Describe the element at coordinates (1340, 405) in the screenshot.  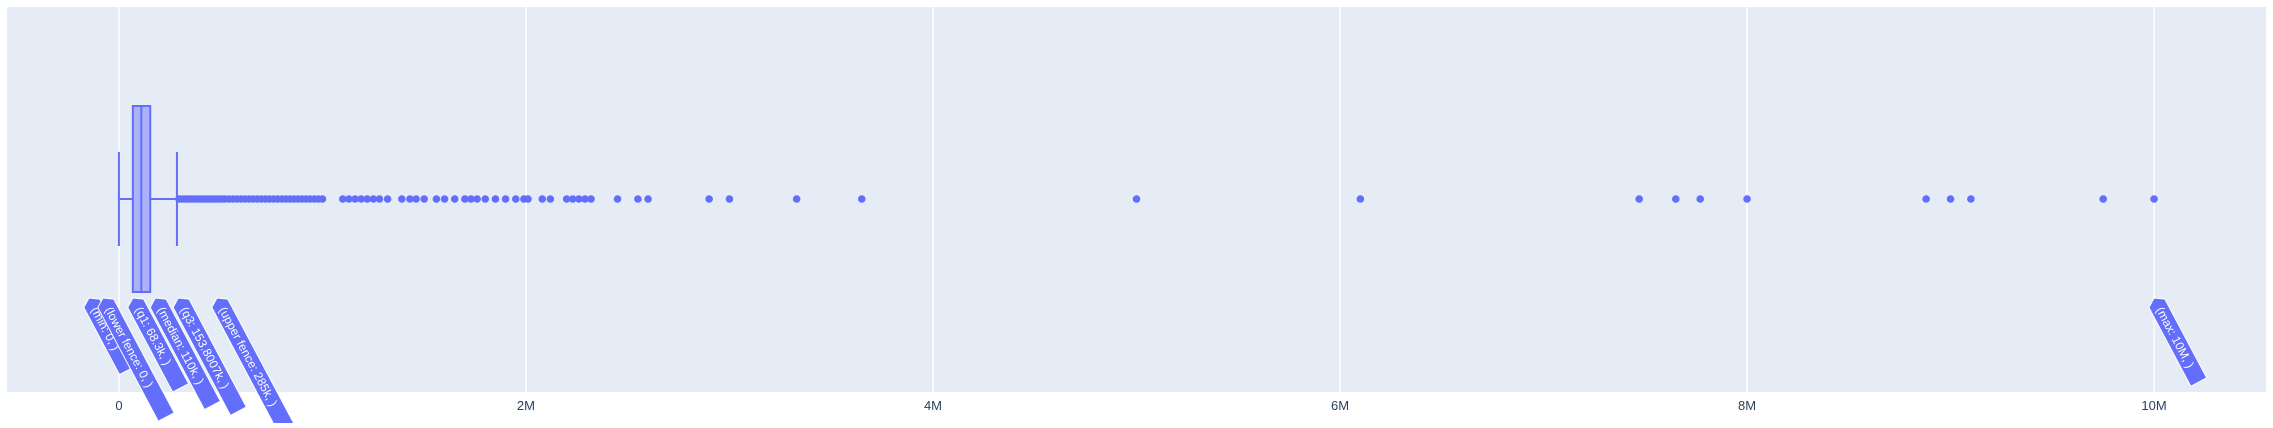
I see `x-tick-label: 6M` at that location.